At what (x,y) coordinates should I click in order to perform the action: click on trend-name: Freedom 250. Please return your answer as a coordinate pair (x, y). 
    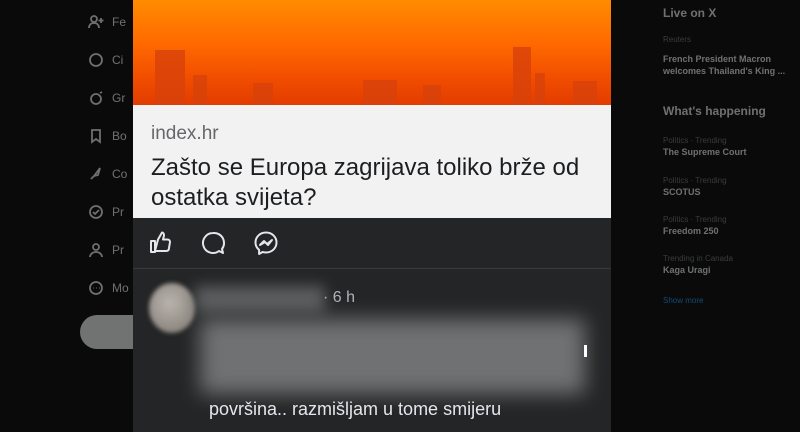
    Looking at the image, I should click on (691, 231).